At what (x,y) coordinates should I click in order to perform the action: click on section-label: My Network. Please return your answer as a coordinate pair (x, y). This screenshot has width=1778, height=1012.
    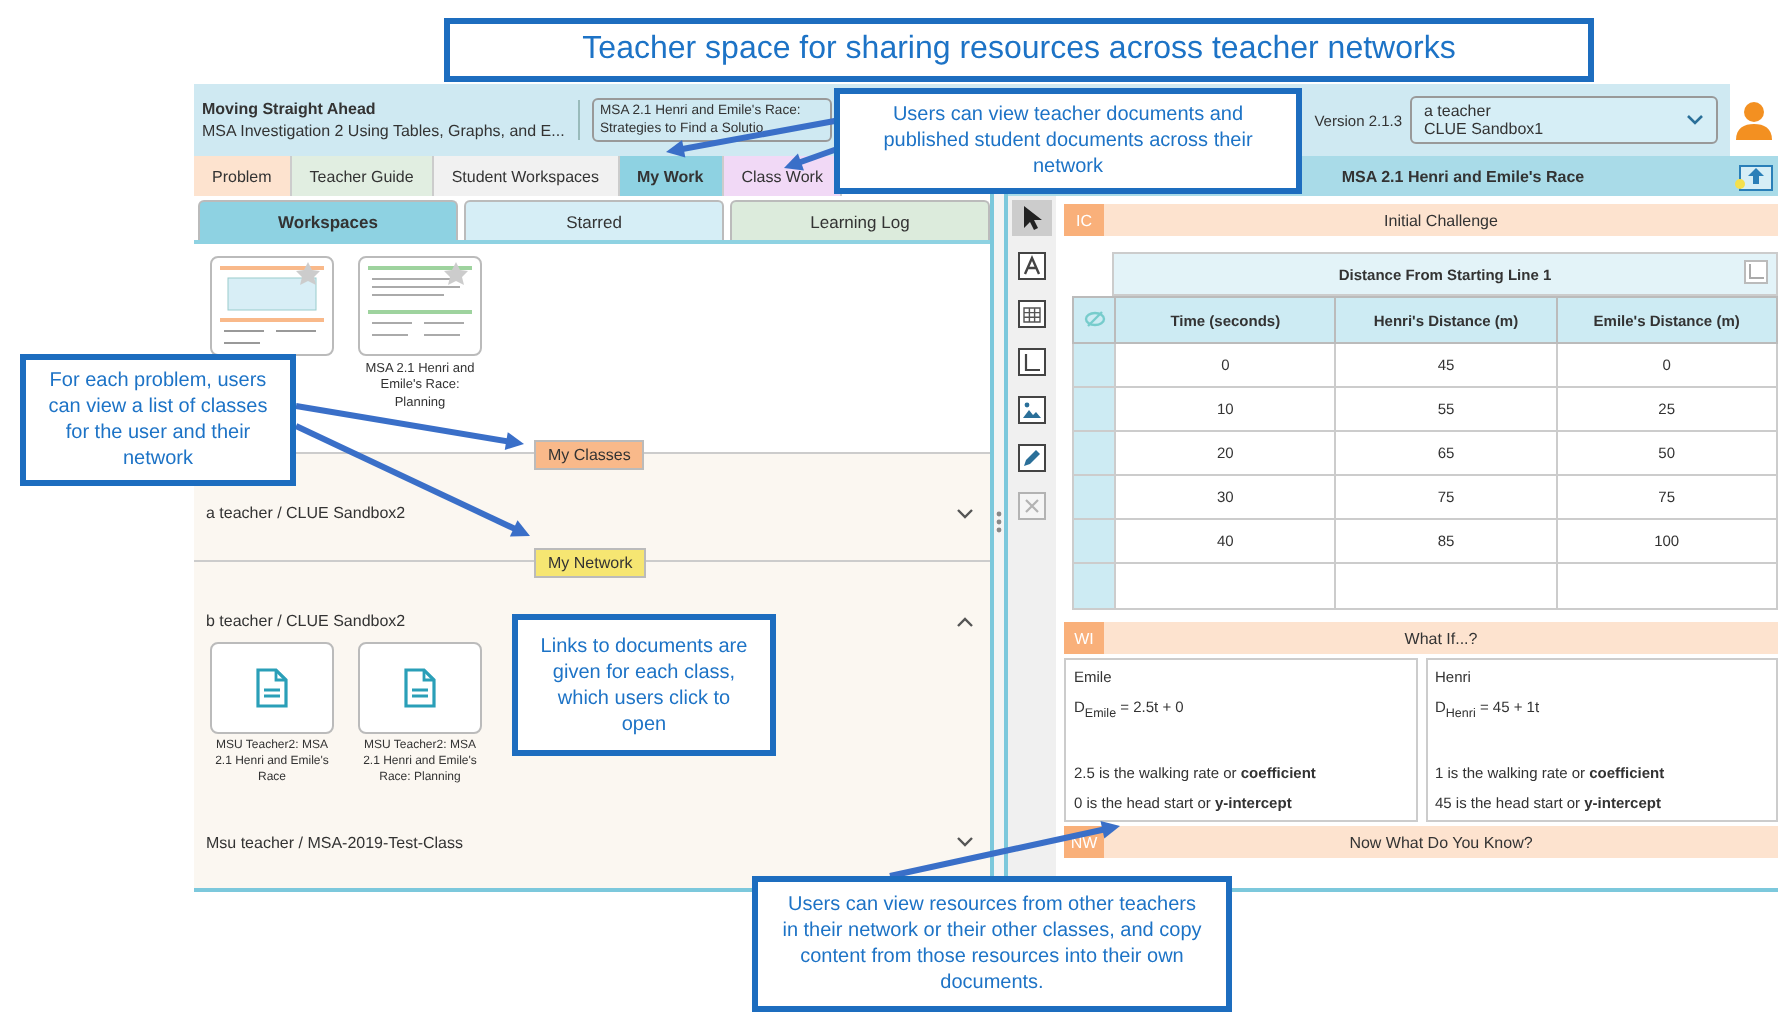
    Looking at the image, I should click on (590, 563).